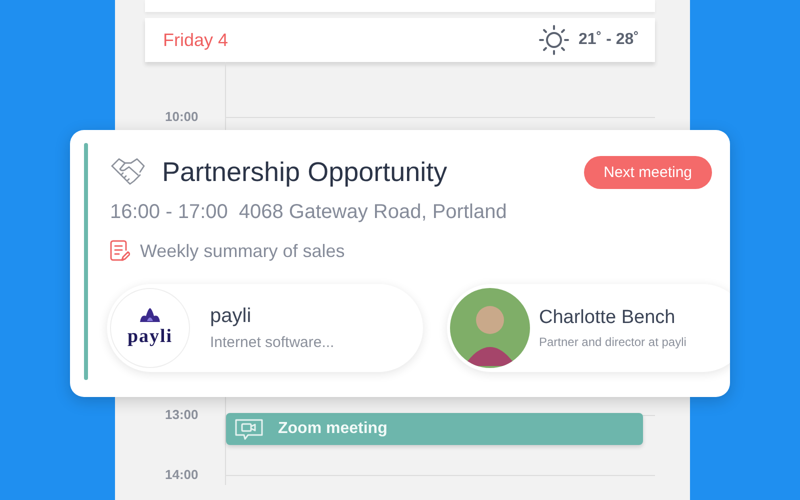  What do you see at coordinates (242, 251) in the screenshot?
I see `meeting-note: Weekly summary of sales` at bounding box center [242, 251].